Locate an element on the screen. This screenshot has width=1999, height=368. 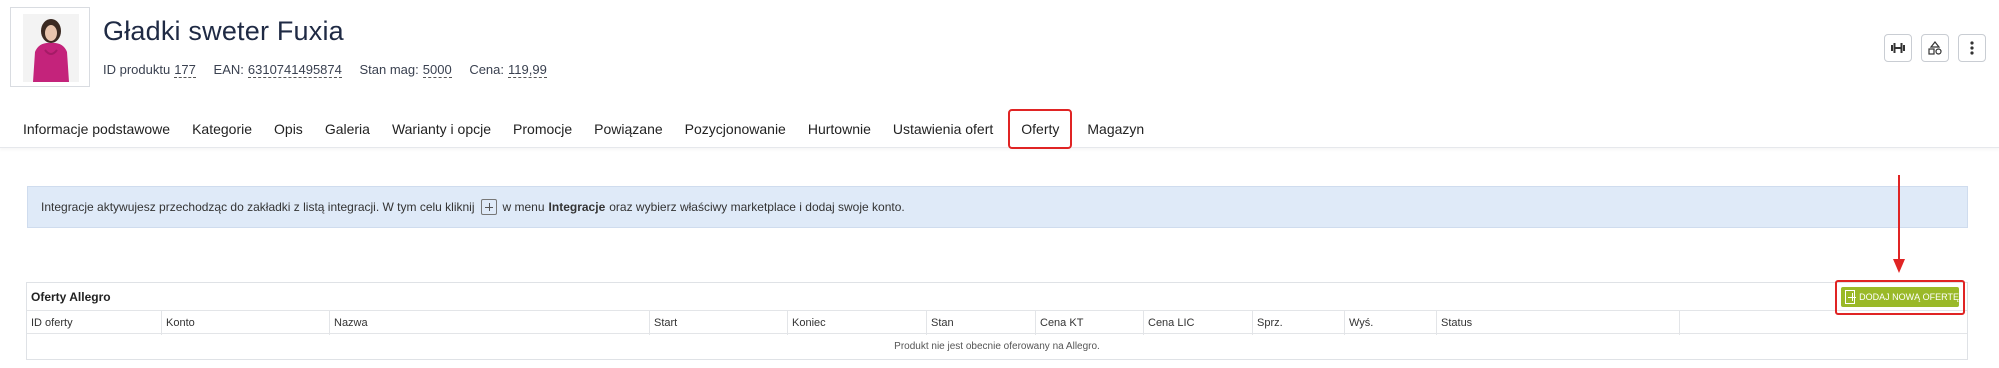
tab-oferty: Oferty is located at coordinates (1040, 129).